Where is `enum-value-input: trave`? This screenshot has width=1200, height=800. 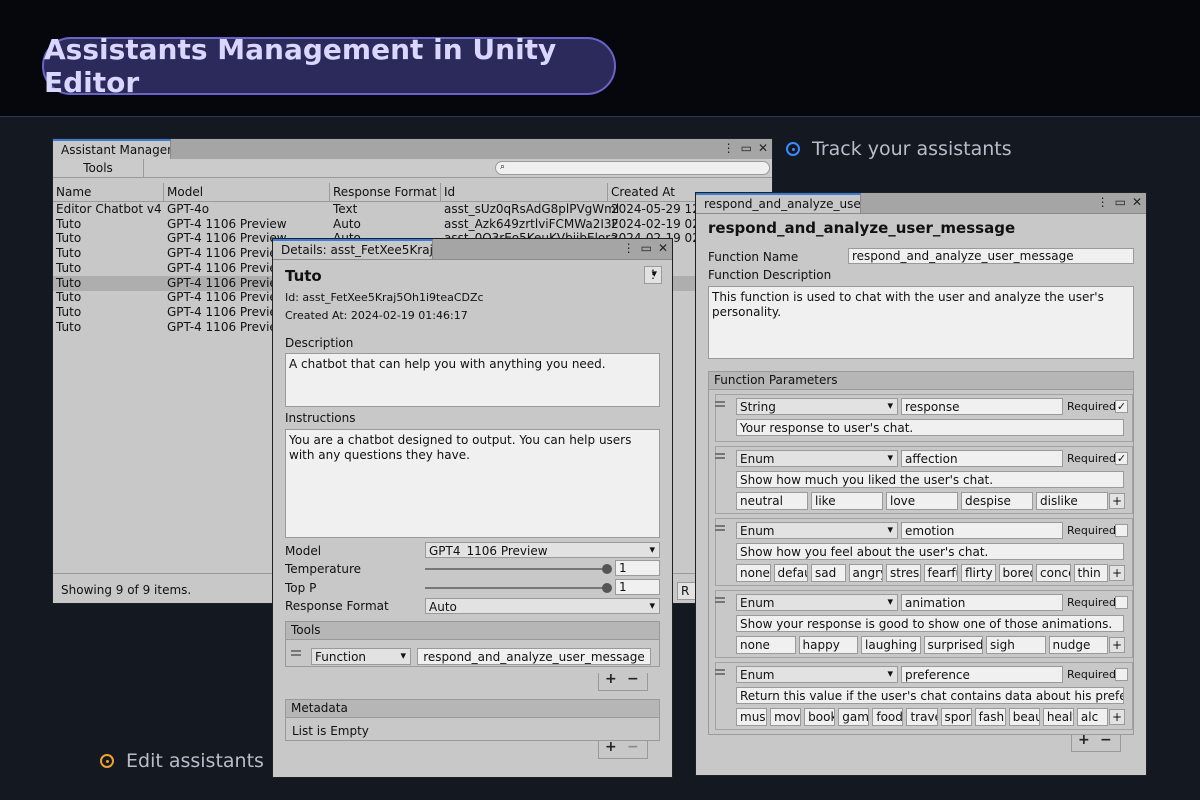
enum-value-input: trave is located at coordinates (922, 717).